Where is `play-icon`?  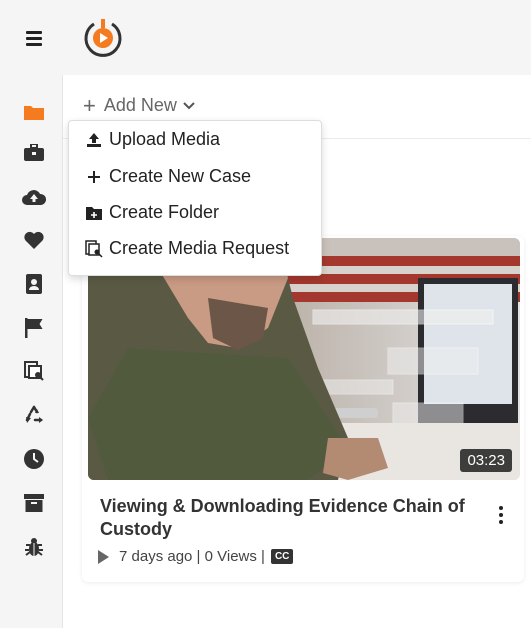 play-icon is located at coordinates (103, 556).